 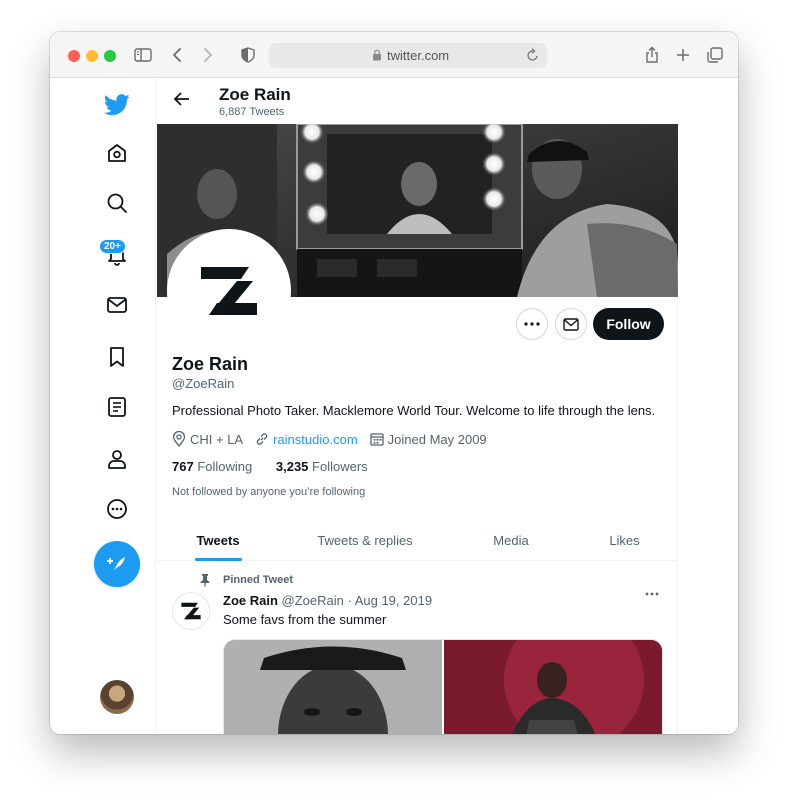 I want to click on profile-header-bar: Zoe Rain 6,887 Tweets, so click(x=417, y=101).